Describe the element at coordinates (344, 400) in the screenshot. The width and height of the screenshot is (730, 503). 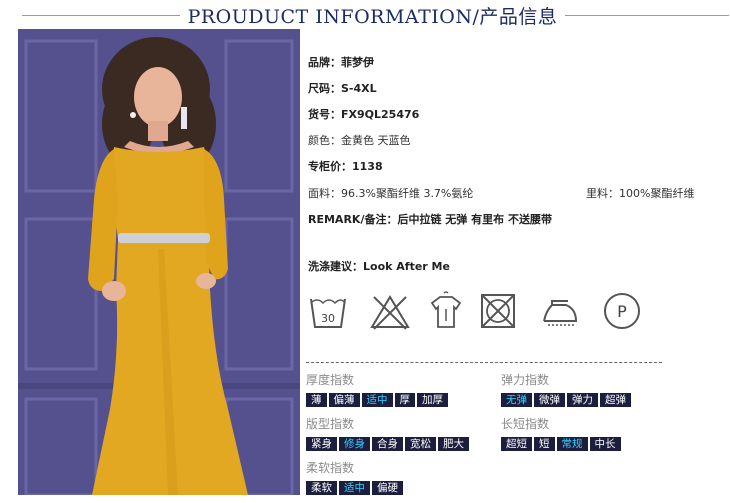
I see `thickness-chip: 偏薄` at that location.